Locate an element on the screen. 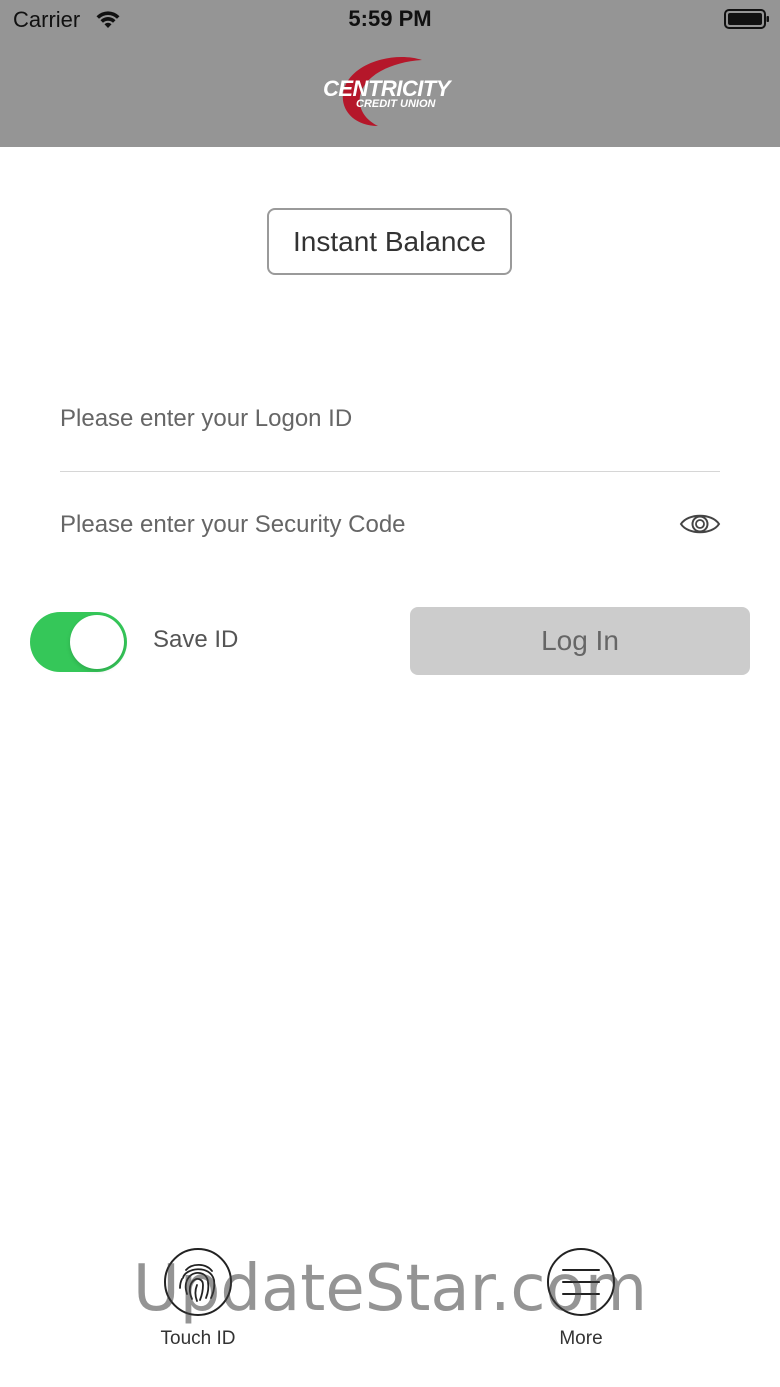  status-time: 5:59 PM is located at coordinates (390, 18).